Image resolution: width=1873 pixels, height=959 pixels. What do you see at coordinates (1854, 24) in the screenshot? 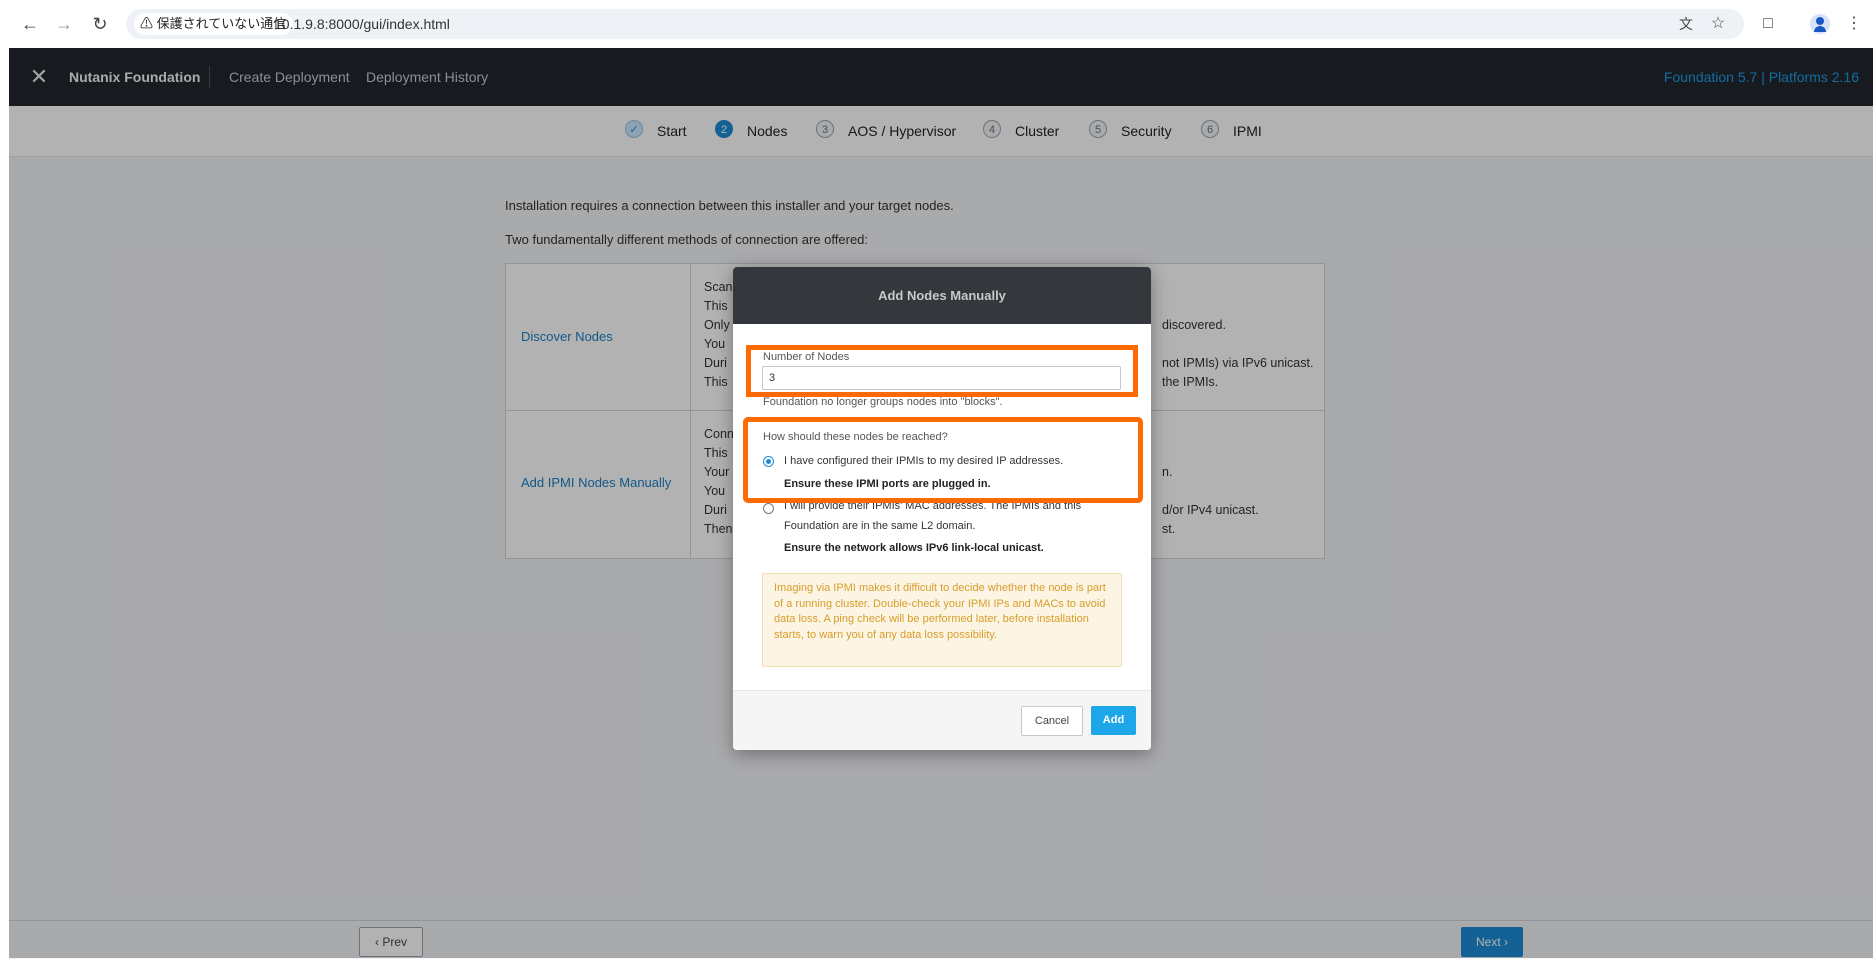
I see `menu-icon: ⋮` at bounding box center [1854, 24].